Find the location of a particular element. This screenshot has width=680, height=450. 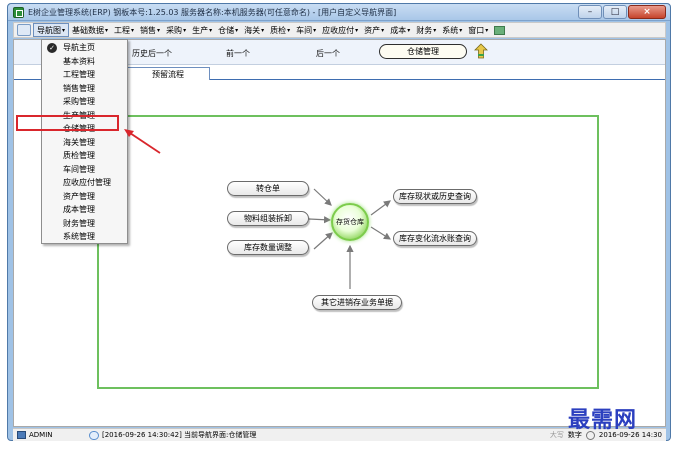

dd-item-label: 导航主页 is located at coordinates (79, 48).